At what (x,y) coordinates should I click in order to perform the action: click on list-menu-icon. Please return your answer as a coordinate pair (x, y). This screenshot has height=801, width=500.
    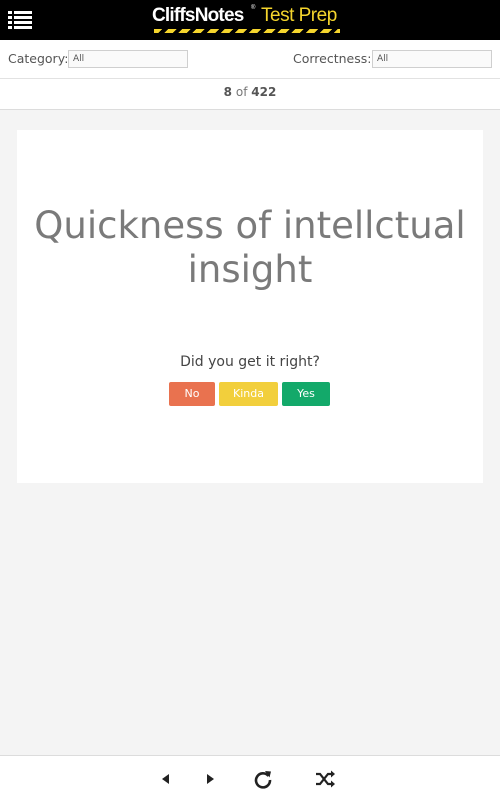
    Looking at the image, I should click on (20, 20).